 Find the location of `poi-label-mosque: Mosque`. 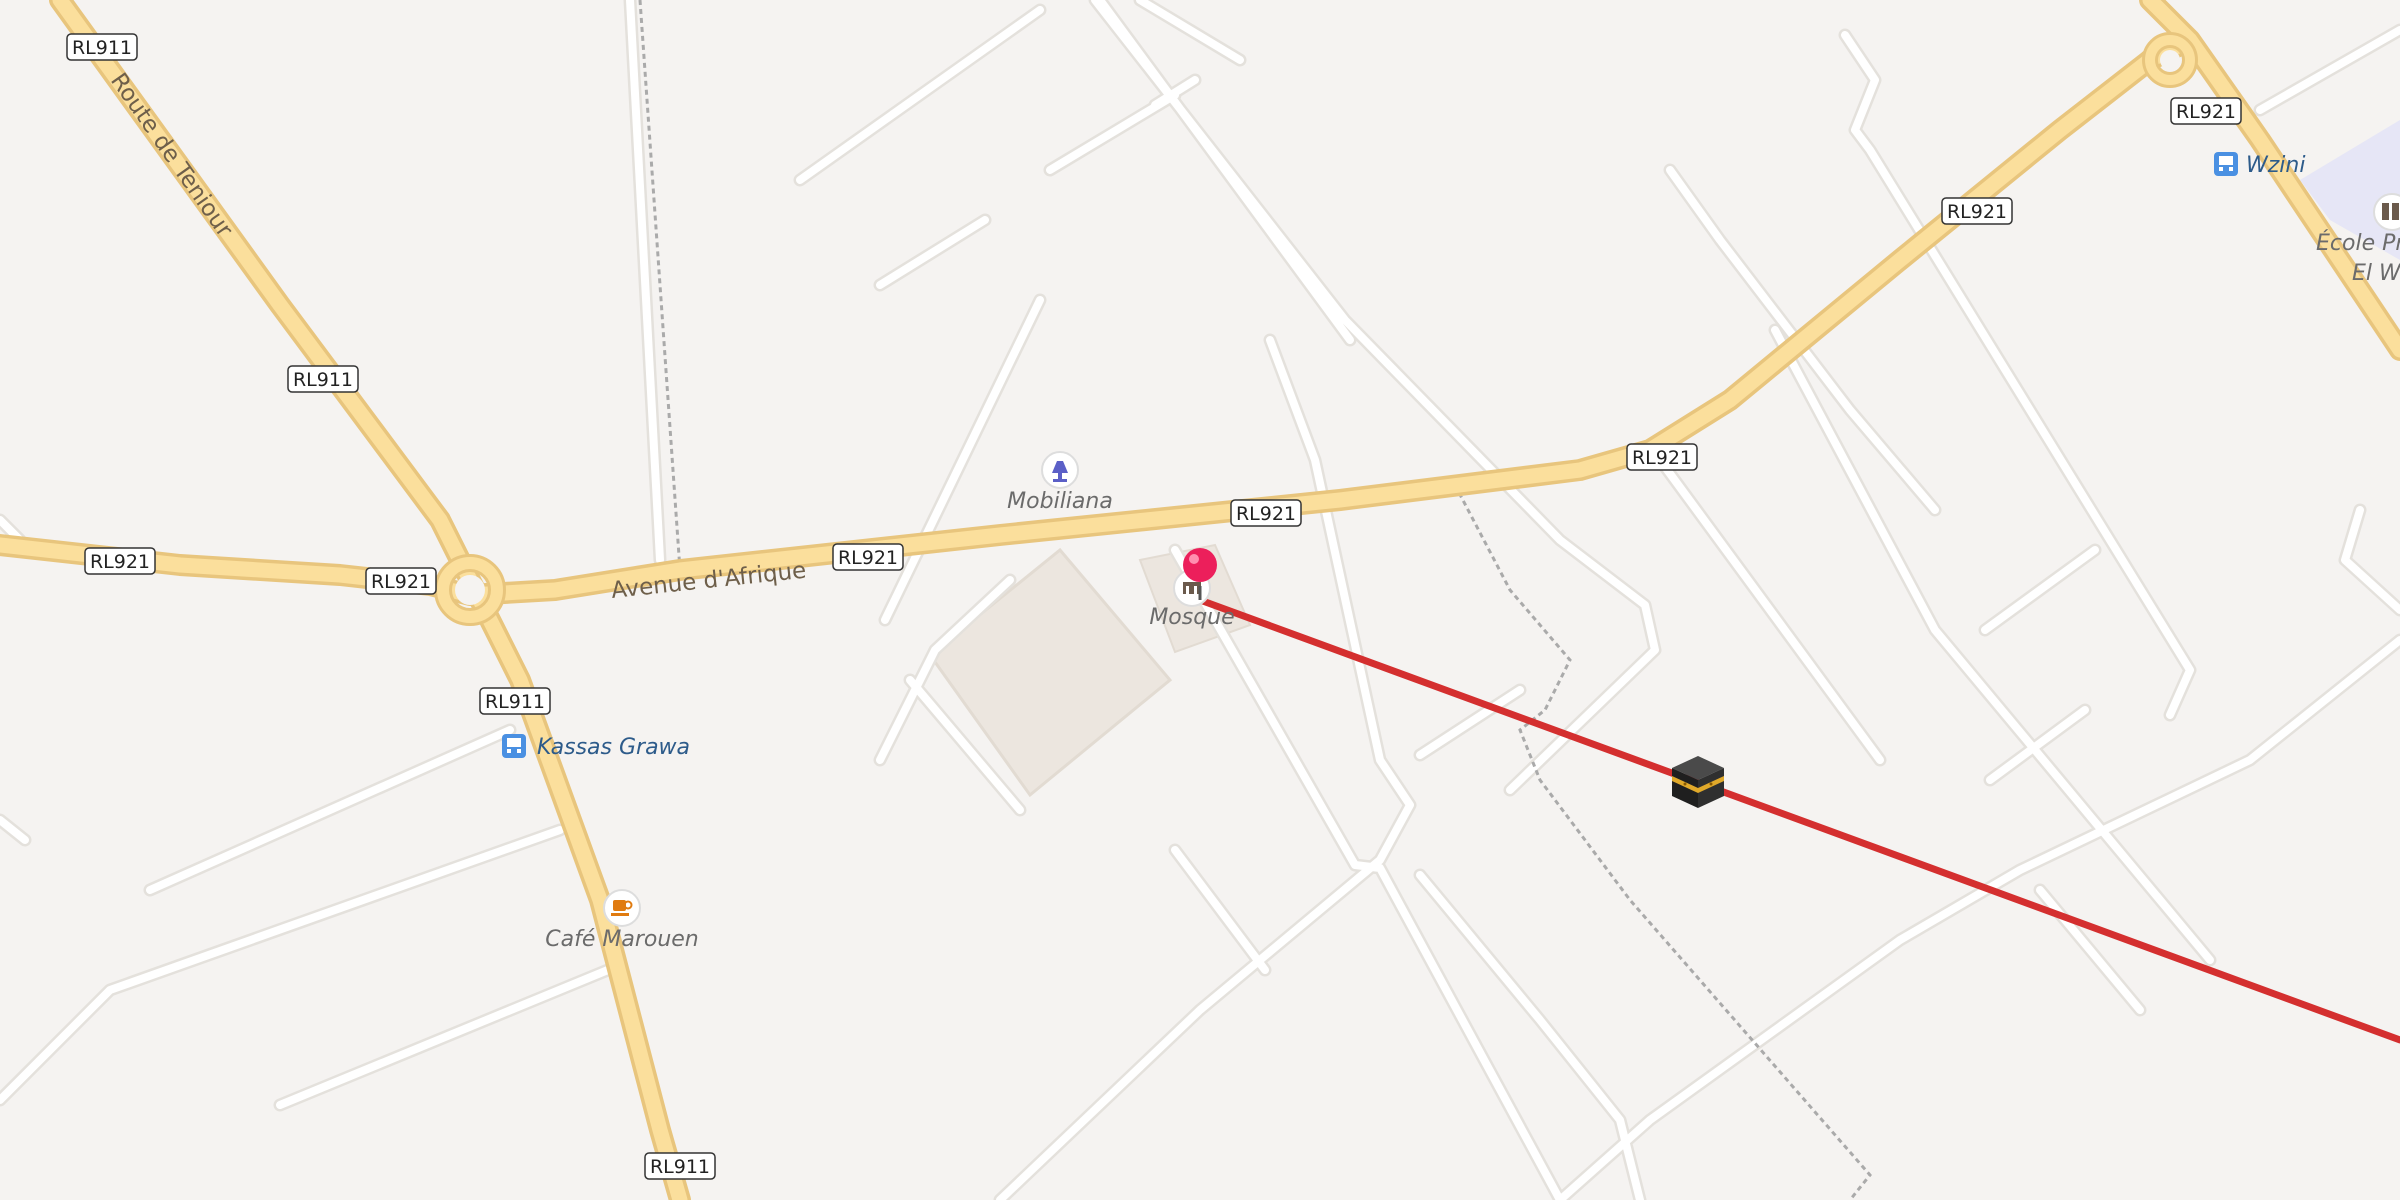

poi-label-mosque: Mosque is located at coordinates (1191, 617).